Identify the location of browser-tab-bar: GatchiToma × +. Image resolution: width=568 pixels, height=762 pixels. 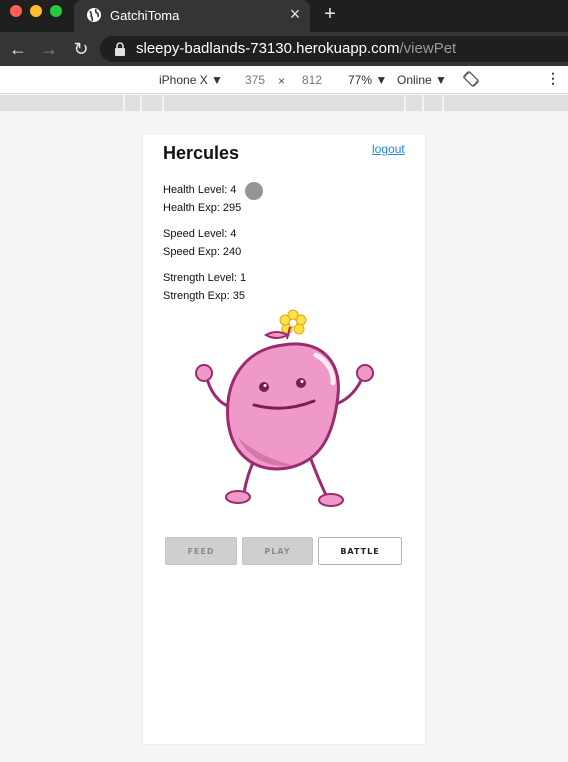
(284, 16).